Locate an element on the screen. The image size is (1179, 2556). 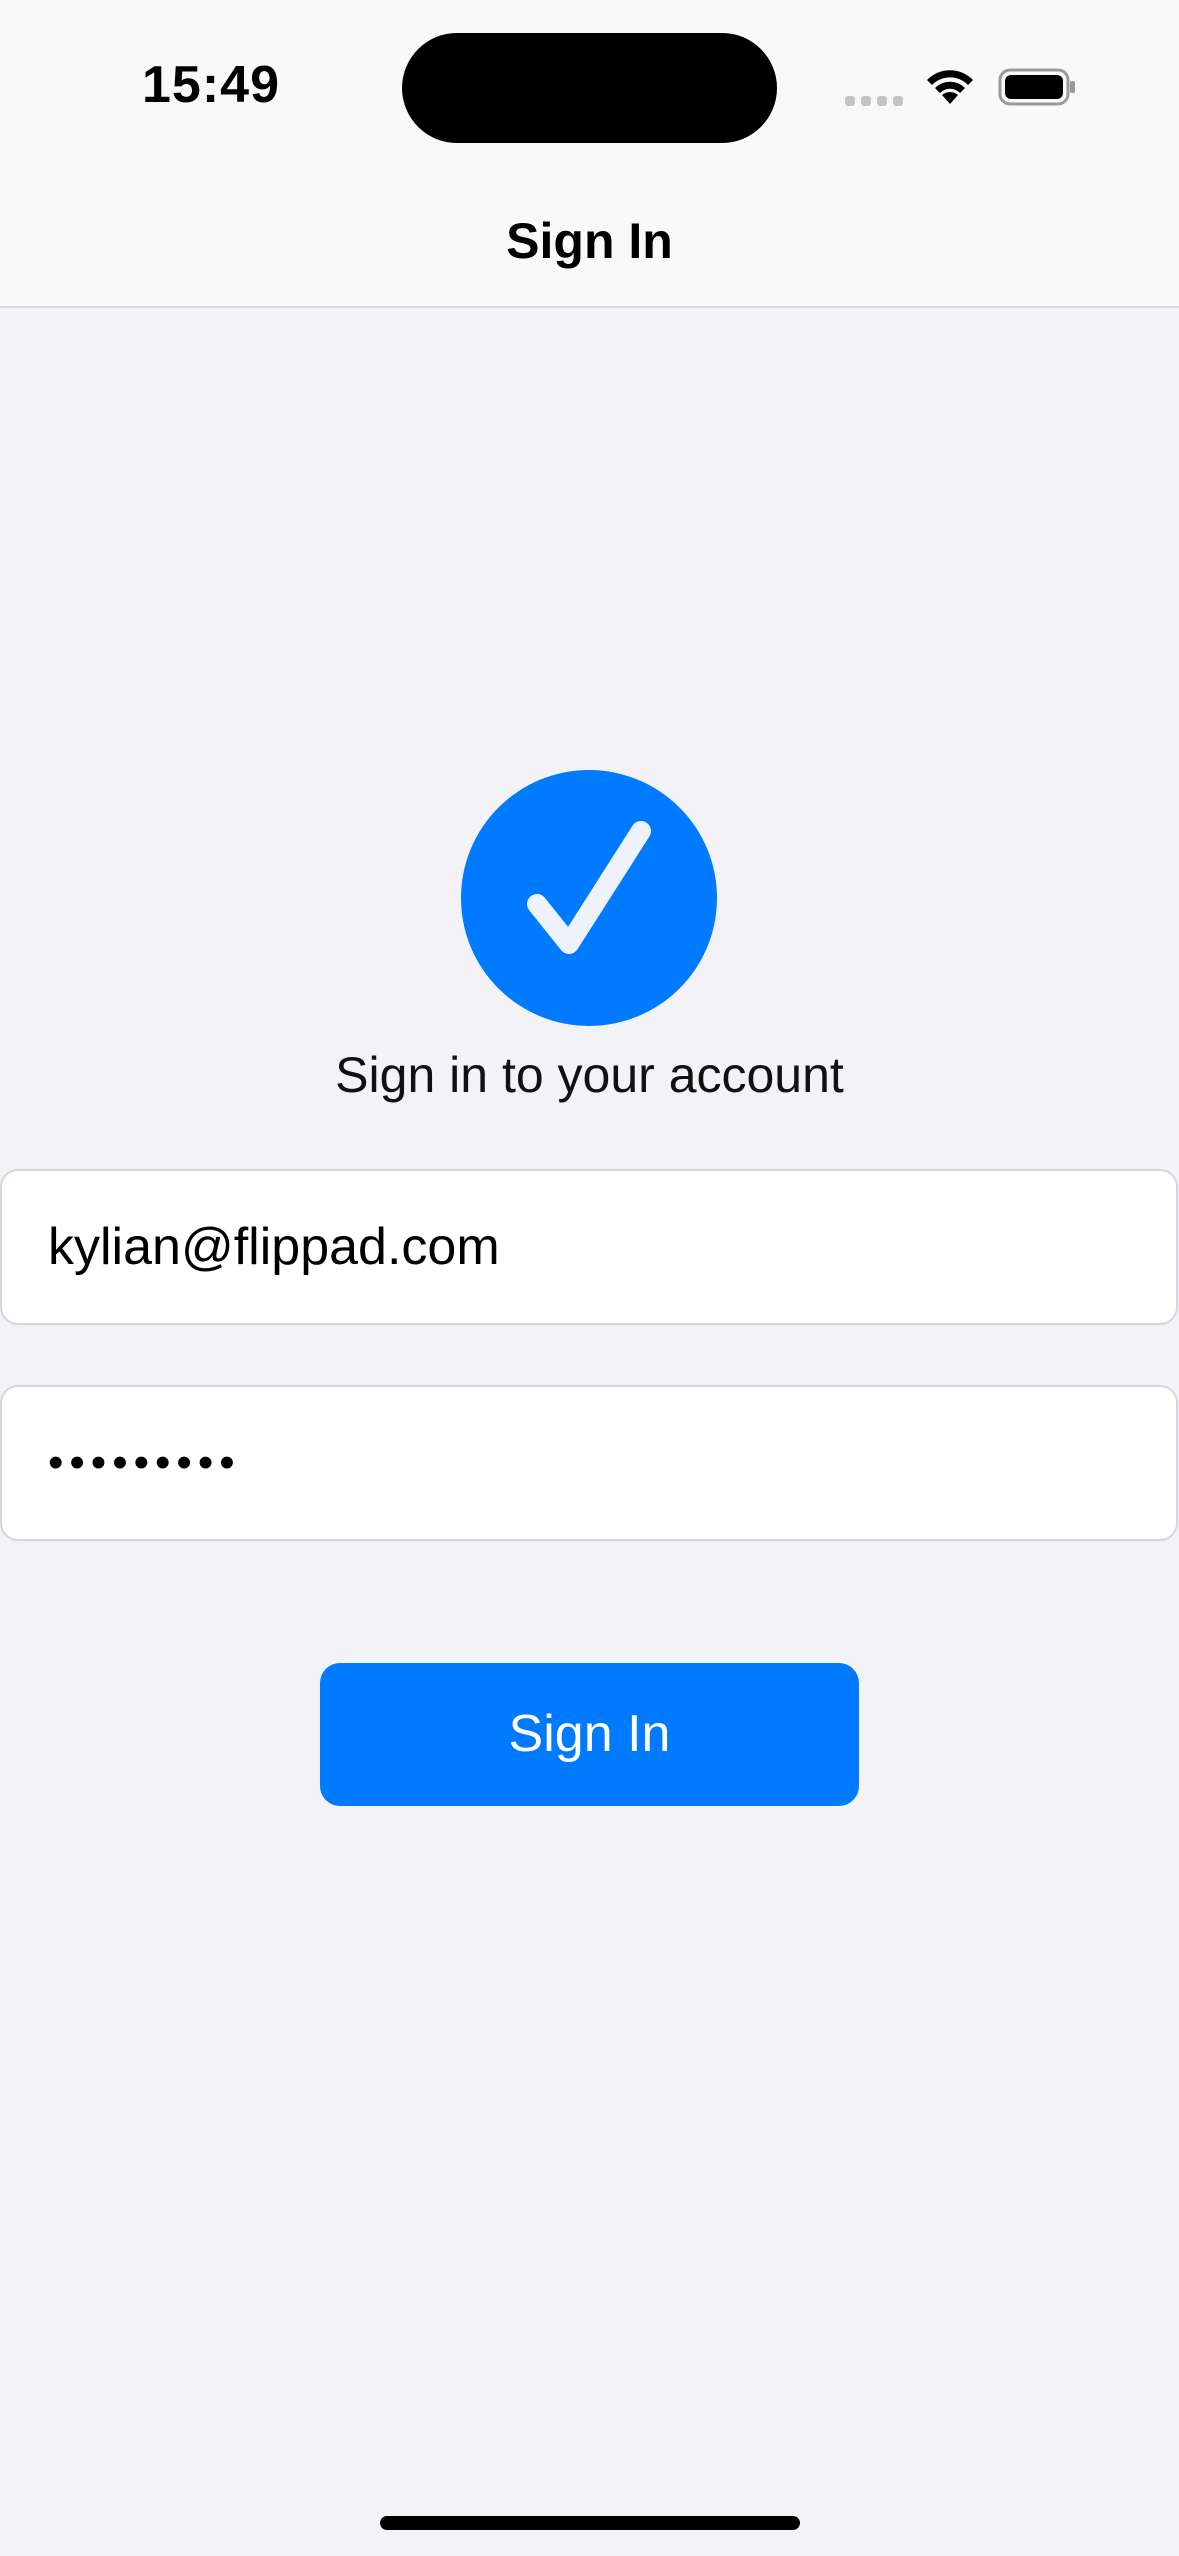
sign-in-button: Sign In is located at coordinates (589, 1734).